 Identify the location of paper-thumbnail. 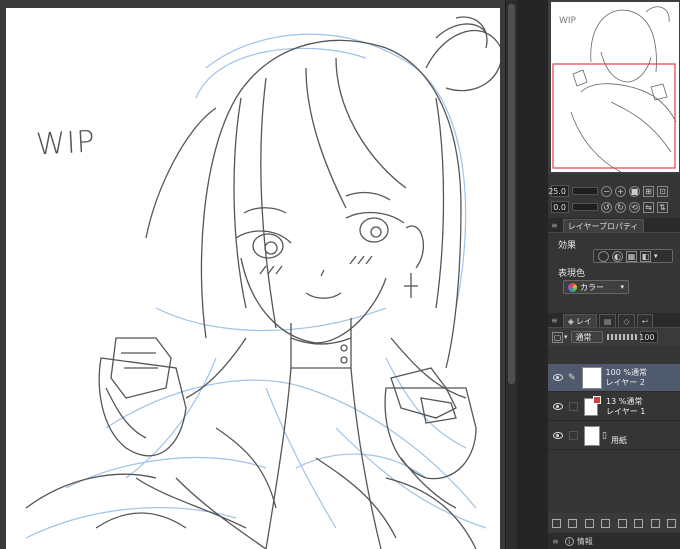
(592, 435).